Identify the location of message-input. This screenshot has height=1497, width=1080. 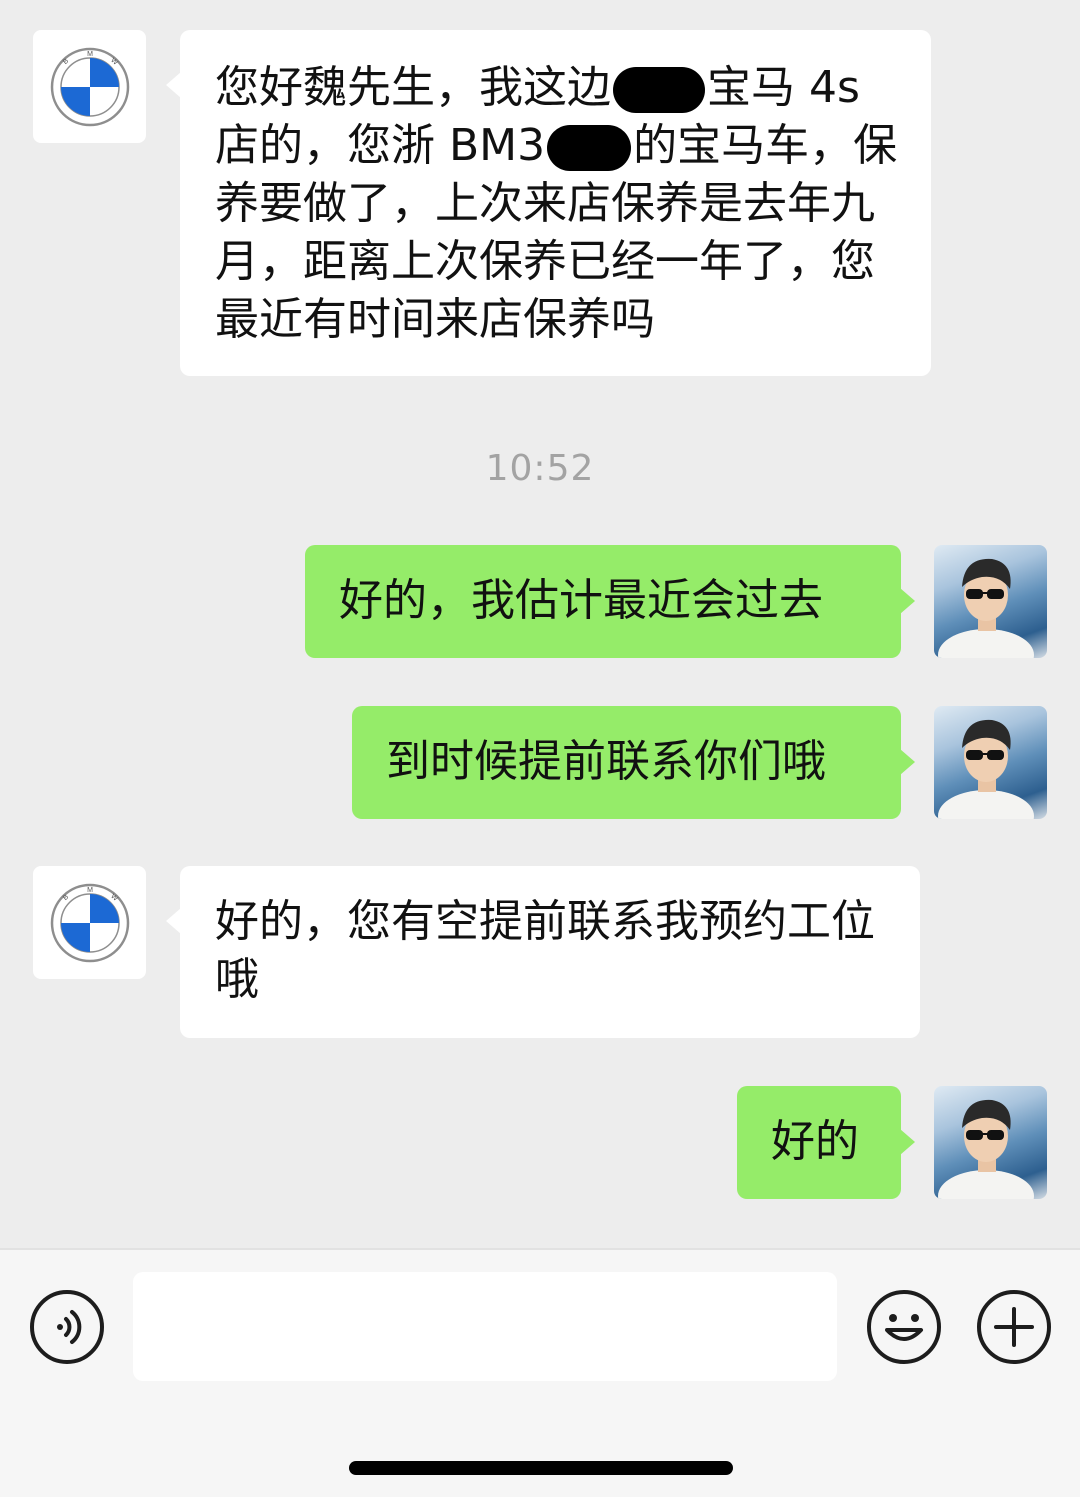
(485, 1326).